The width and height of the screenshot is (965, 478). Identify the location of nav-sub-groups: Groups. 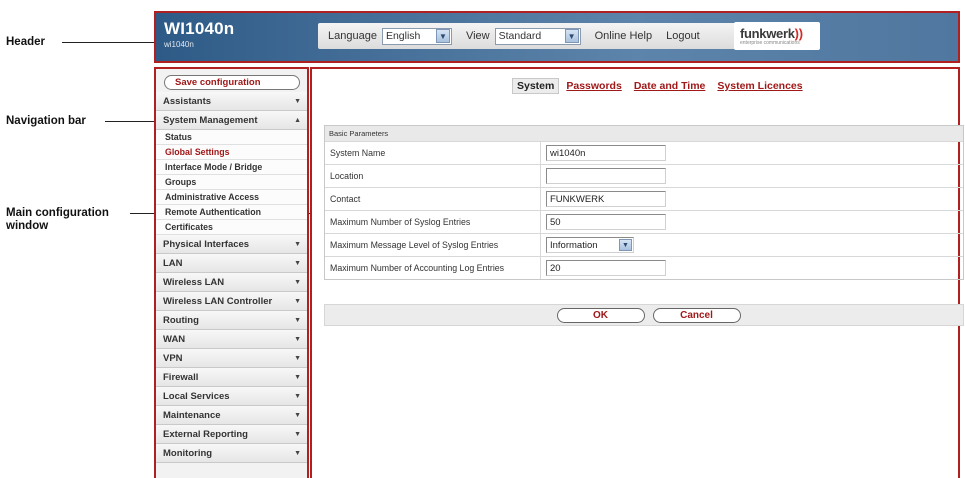
(231, 182).